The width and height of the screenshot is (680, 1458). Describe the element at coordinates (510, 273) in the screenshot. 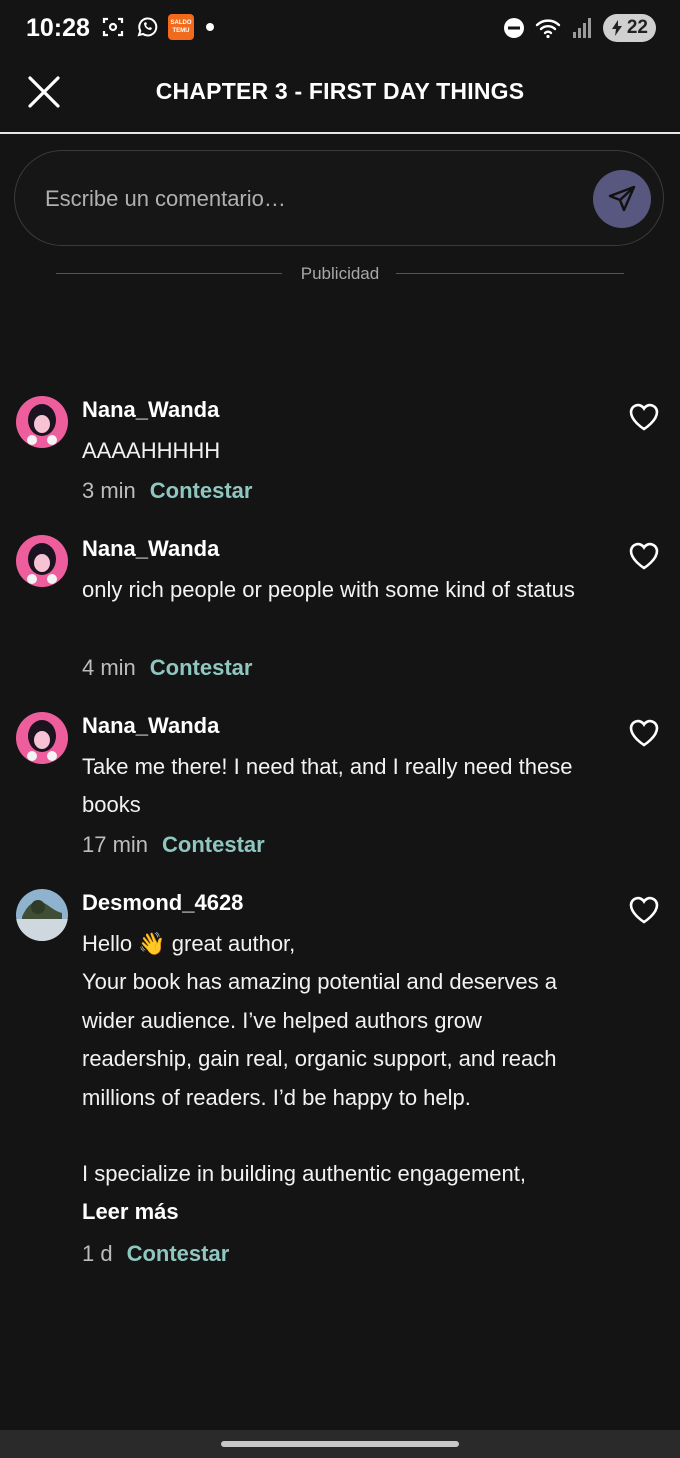

I see `divider-line` at that location.